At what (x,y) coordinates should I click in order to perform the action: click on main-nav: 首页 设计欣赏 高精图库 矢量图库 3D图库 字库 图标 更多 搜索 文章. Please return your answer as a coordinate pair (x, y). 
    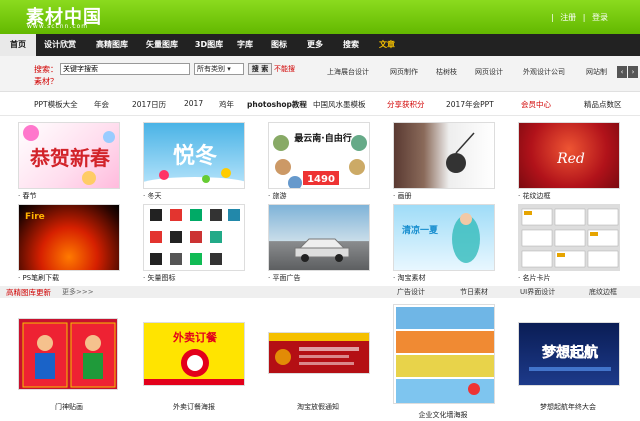
    Looking at the image, I should click on (320, 45).